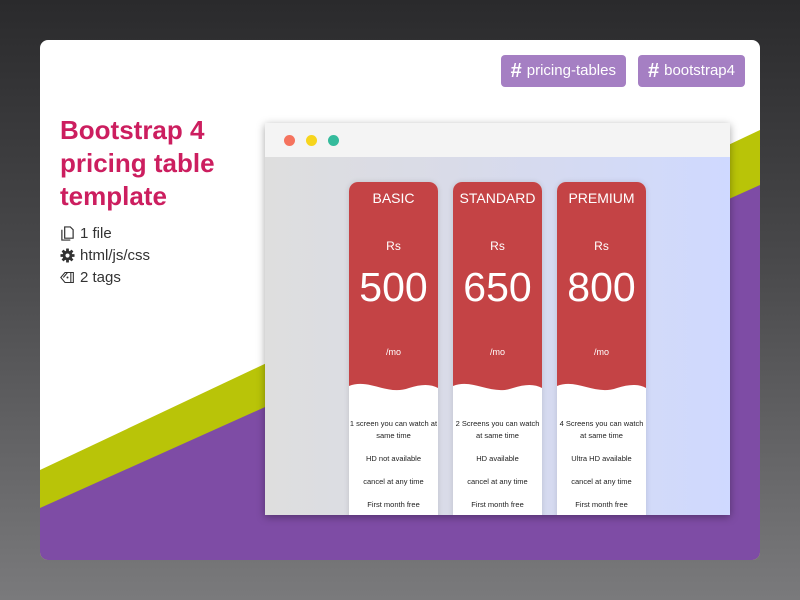  I want to click on feature-item: 2 Screens you can watch at same time, so click(497, 429).